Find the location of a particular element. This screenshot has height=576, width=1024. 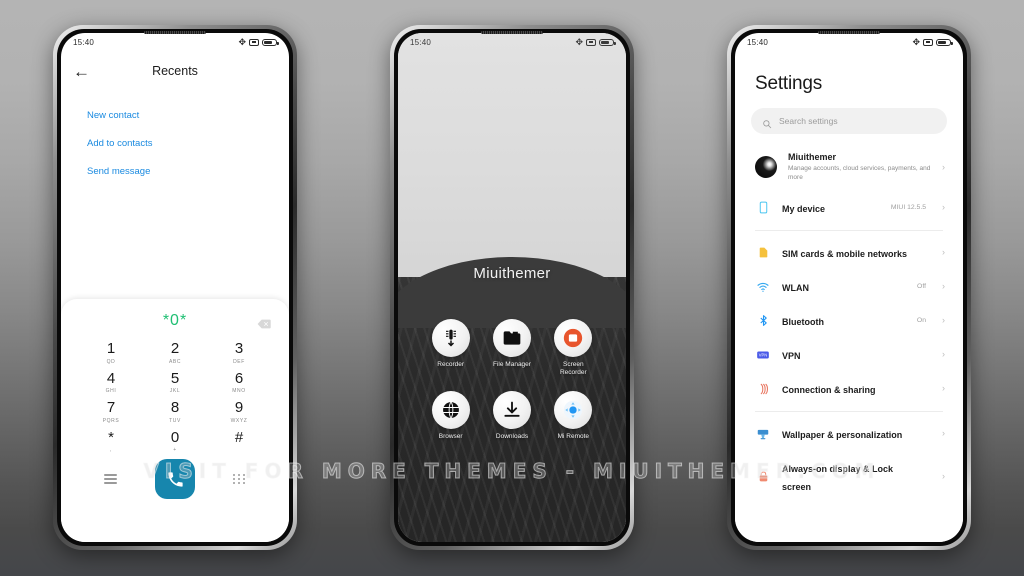

key-digit: 6 is located at coordinates (239, 378).